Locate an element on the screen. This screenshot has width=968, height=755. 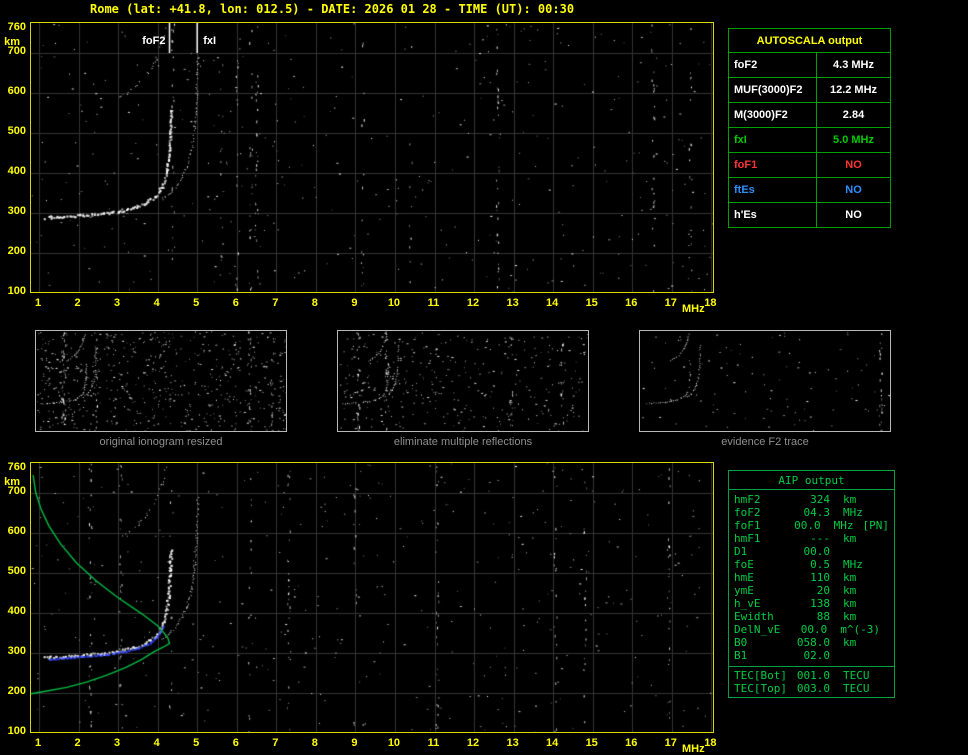
aip-value: 04.3 is located at coordinates (817, 512).